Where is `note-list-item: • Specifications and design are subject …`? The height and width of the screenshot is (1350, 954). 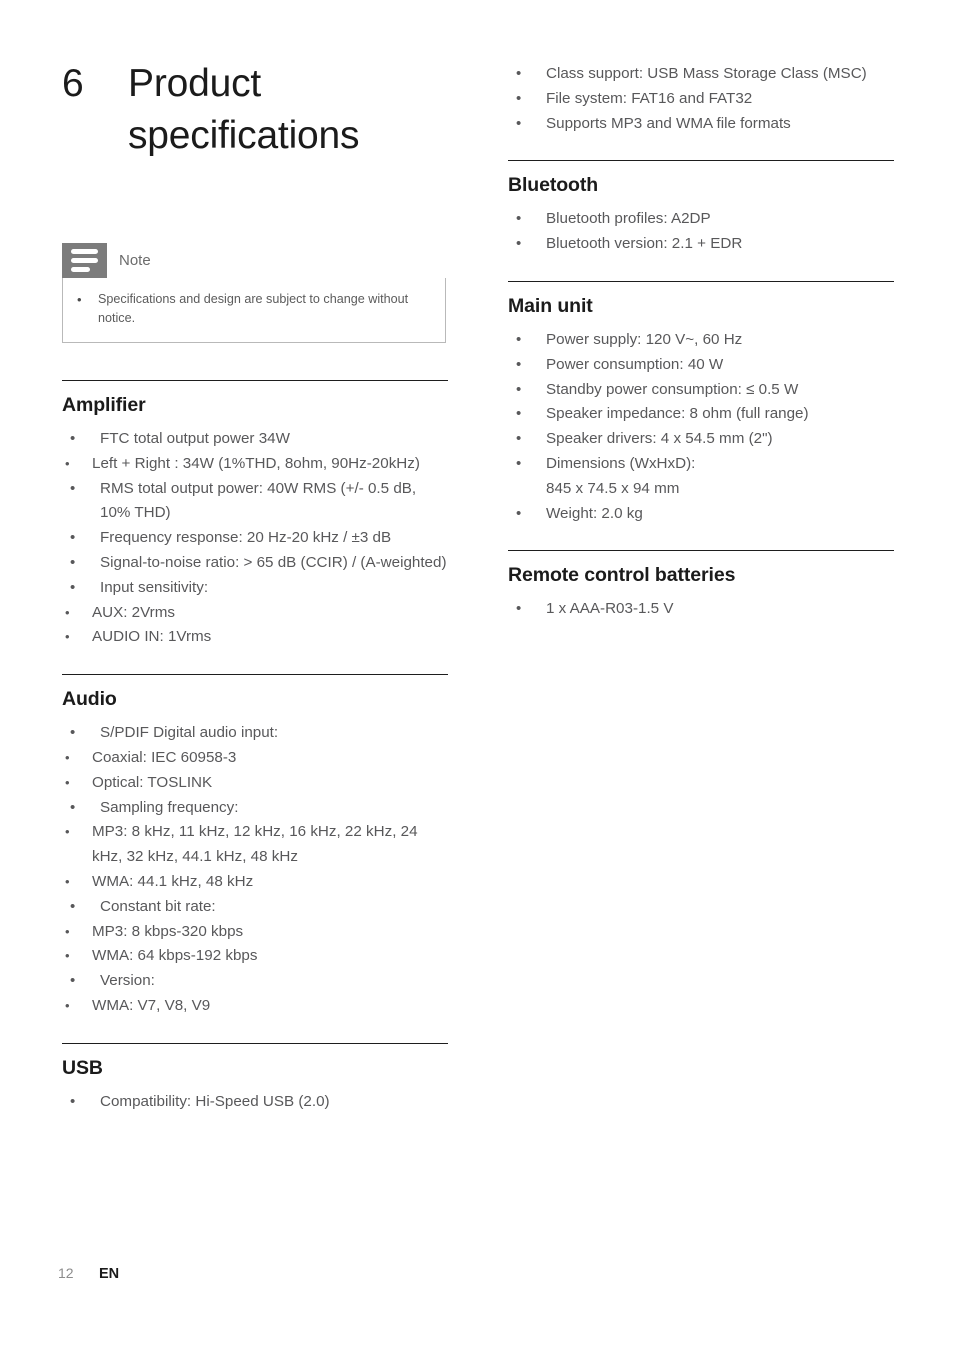
note-list-item: • Specifications and design are subject … is located at coordinates (254, 309).